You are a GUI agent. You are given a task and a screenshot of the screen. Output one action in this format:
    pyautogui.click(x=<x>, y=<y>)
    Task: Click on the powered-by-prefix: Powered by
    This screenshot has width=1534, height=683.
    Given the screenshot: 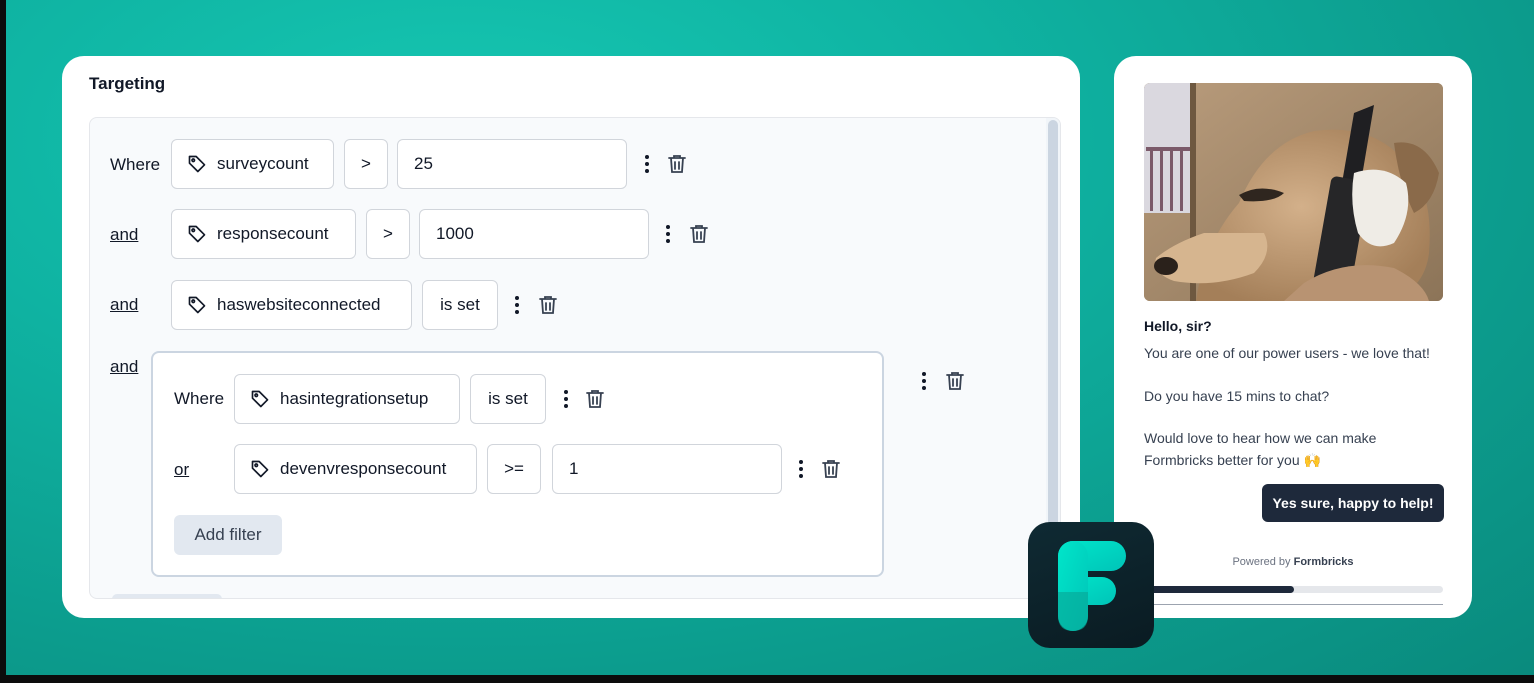 What is the action you would take?
    pyautogui.click(x=1261, y=562)
    